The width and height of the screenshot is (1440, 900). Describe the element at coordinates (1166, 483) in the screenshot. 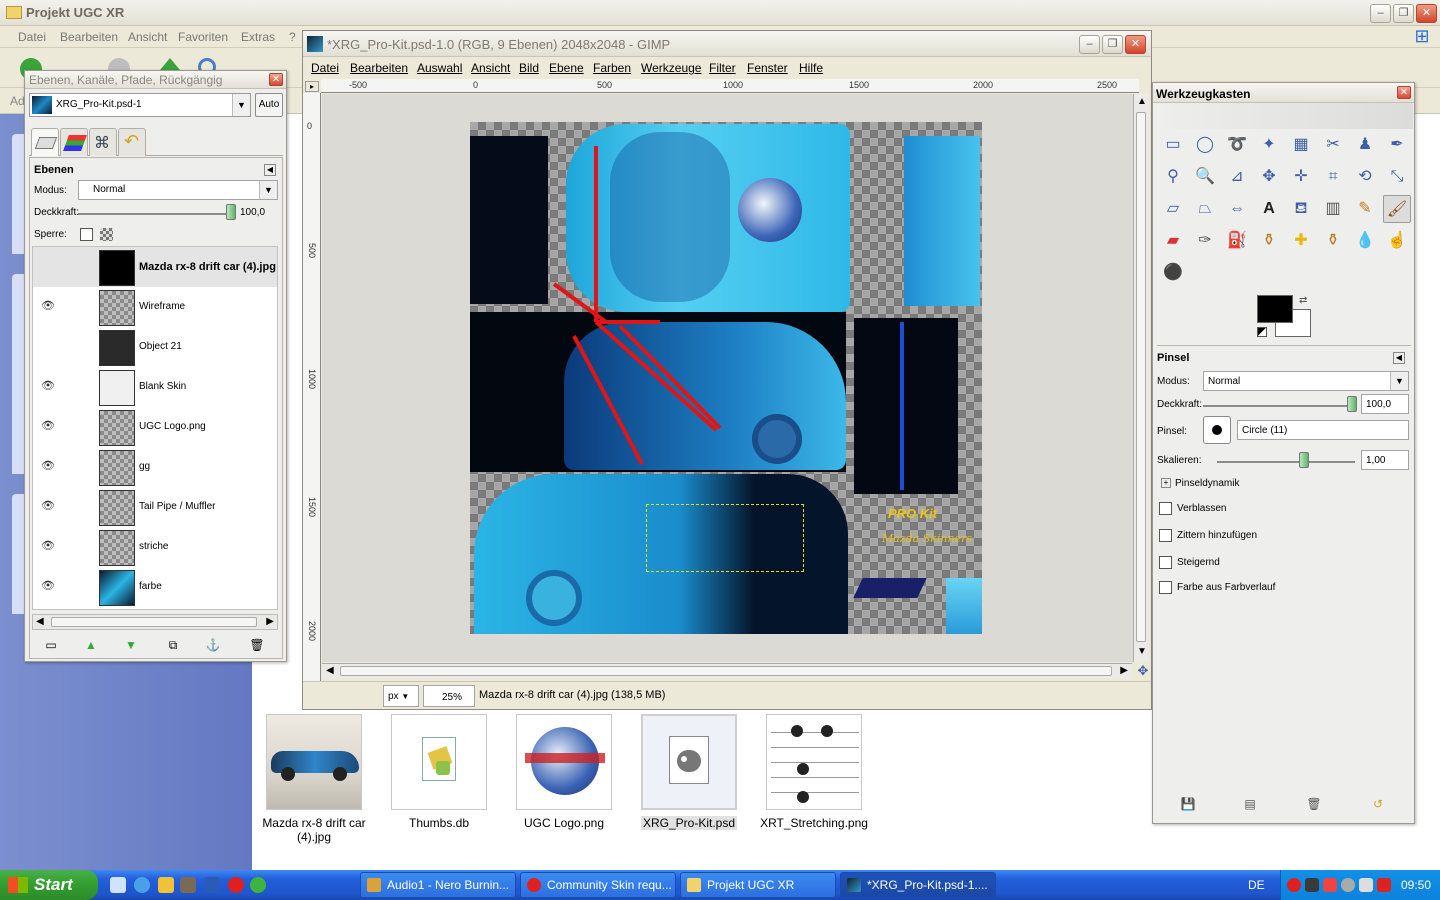

I see `expand-icon: +` at that location.